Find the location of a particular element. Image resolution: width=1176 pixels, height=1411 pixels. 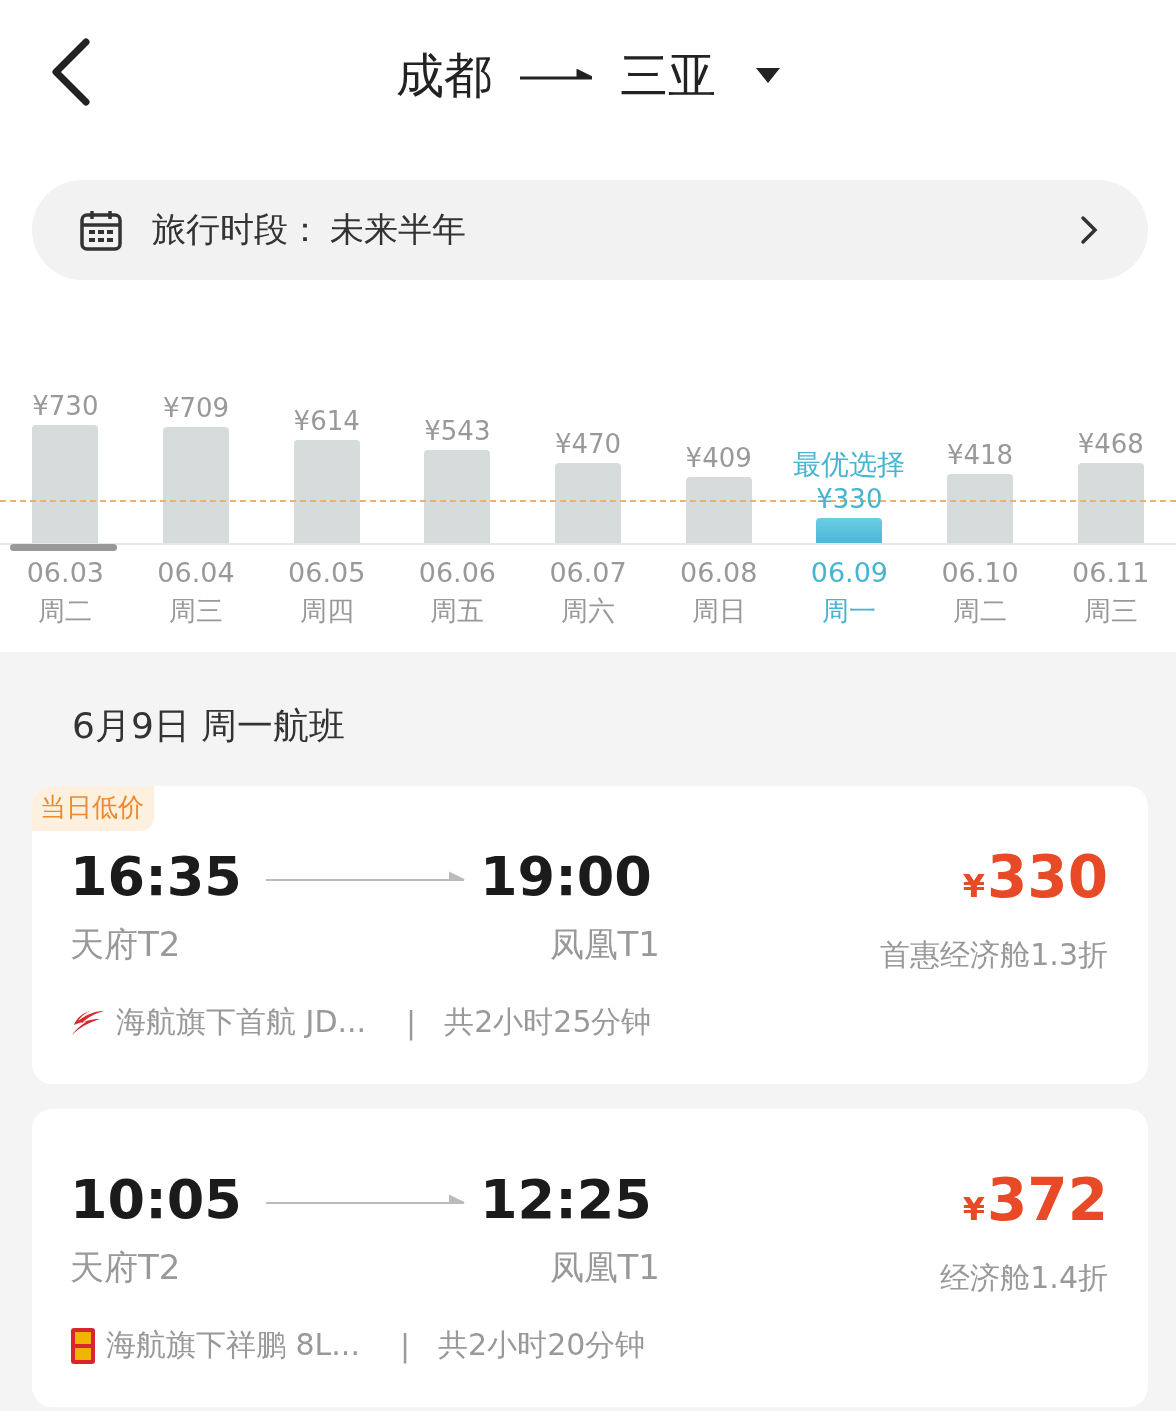

price-label: ¥468 is located at coordinates (1110, 444).